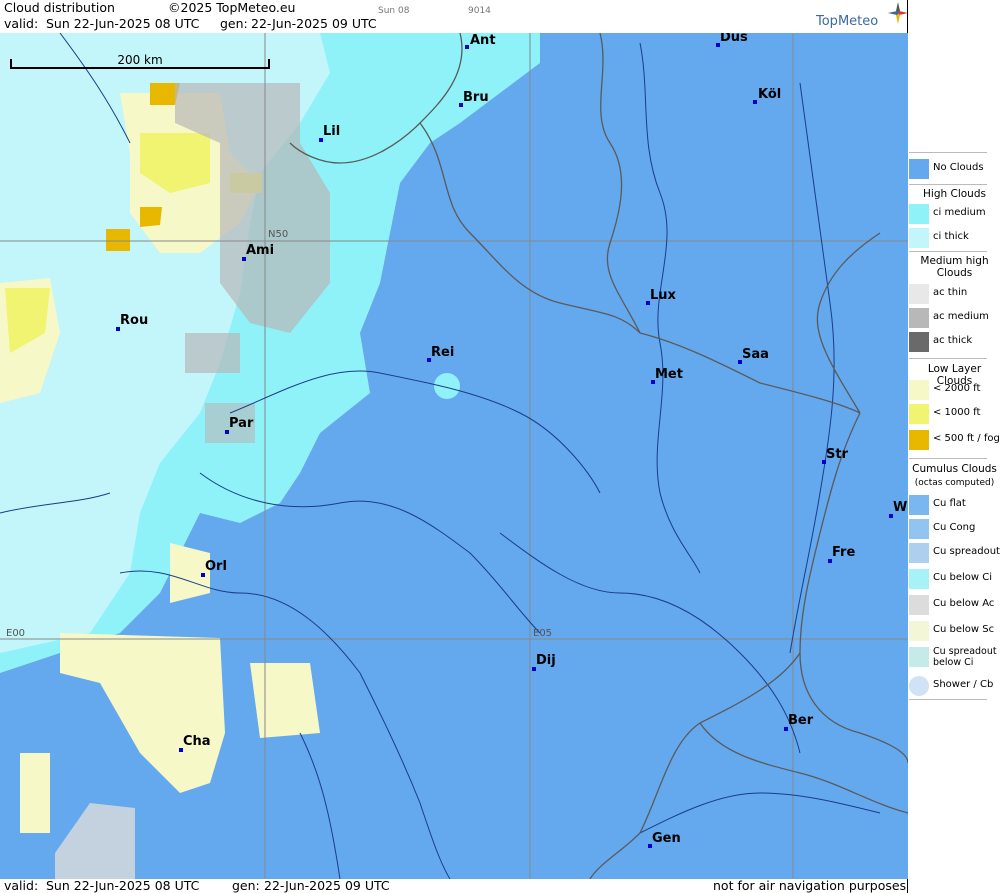 Image resolution: width=1000 pixels, height=893 pixels. Describe the element at coordinates (954, 194) in the screenshot. I see `legend-high-head: High Clouds` at that location.